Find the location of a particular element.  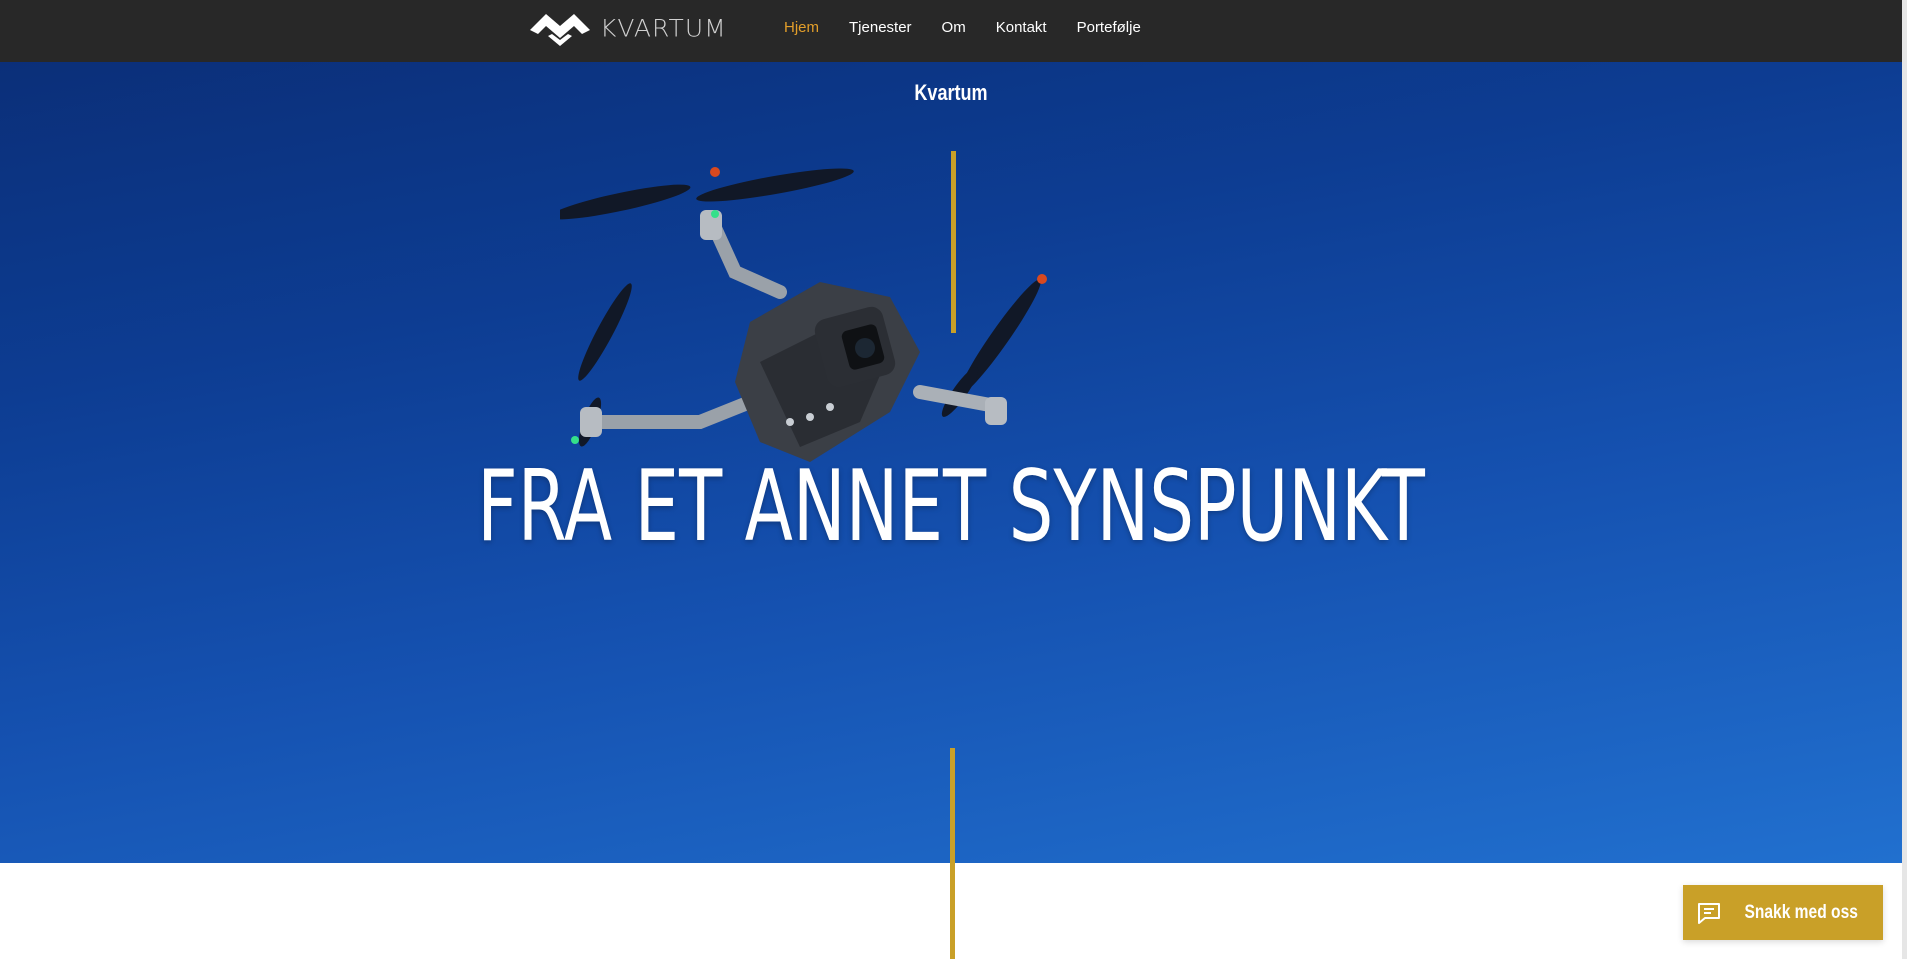

drone-image is located at coordinates (803, 314).